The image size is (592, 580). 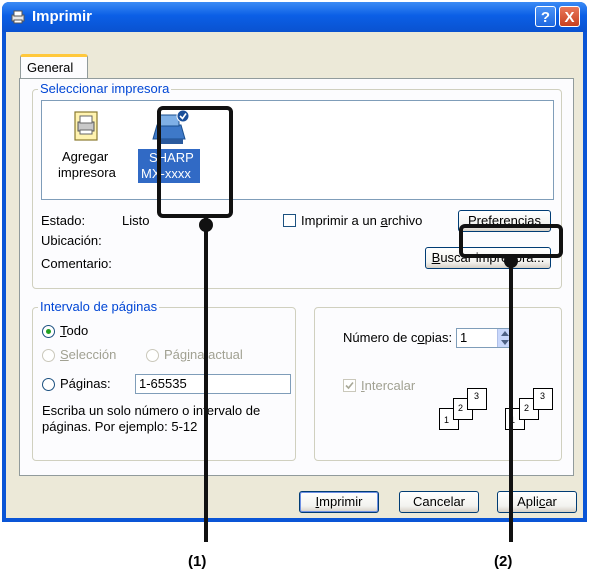 I want to click on spin-up-icon, so click(x=505, y=333).